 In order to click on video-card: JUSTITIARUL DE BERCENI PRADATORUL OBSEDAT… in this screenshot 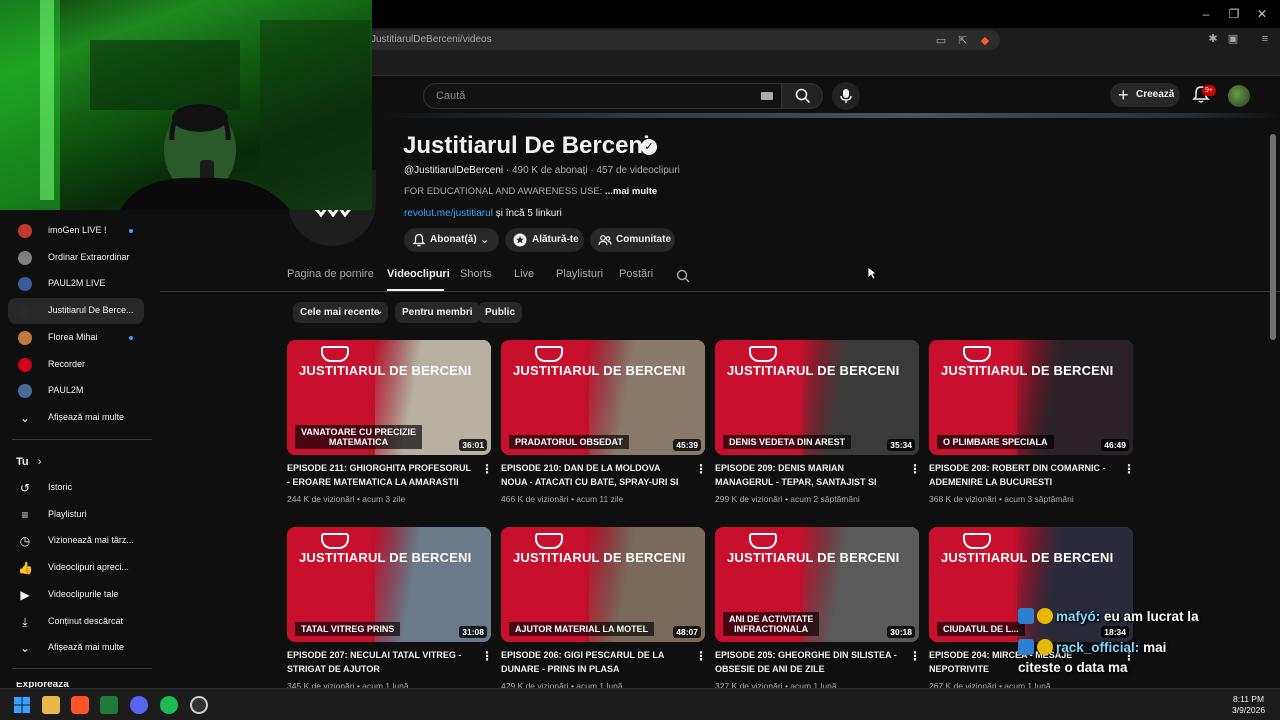, I will do `click(604, 425)`.